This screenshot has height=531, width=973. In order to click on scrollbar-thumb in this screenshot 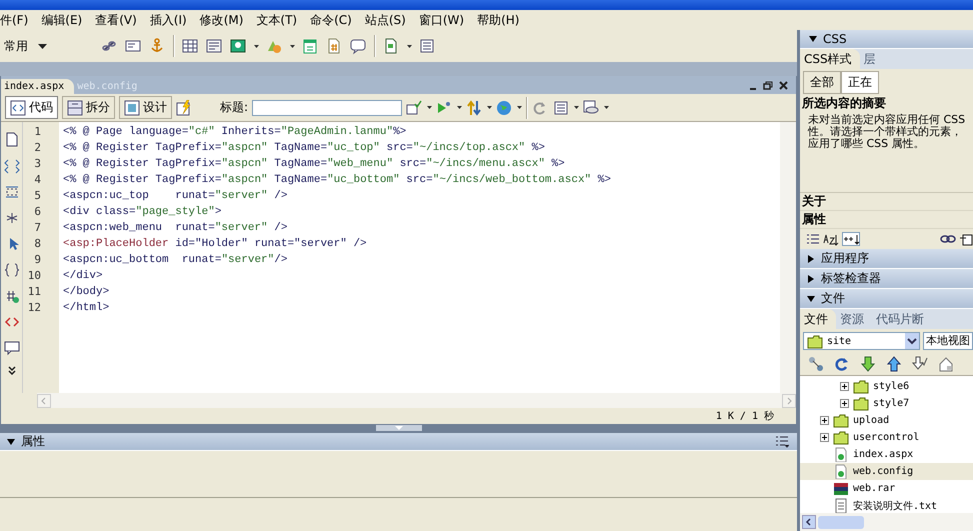, I will do `click(841, 522)`.